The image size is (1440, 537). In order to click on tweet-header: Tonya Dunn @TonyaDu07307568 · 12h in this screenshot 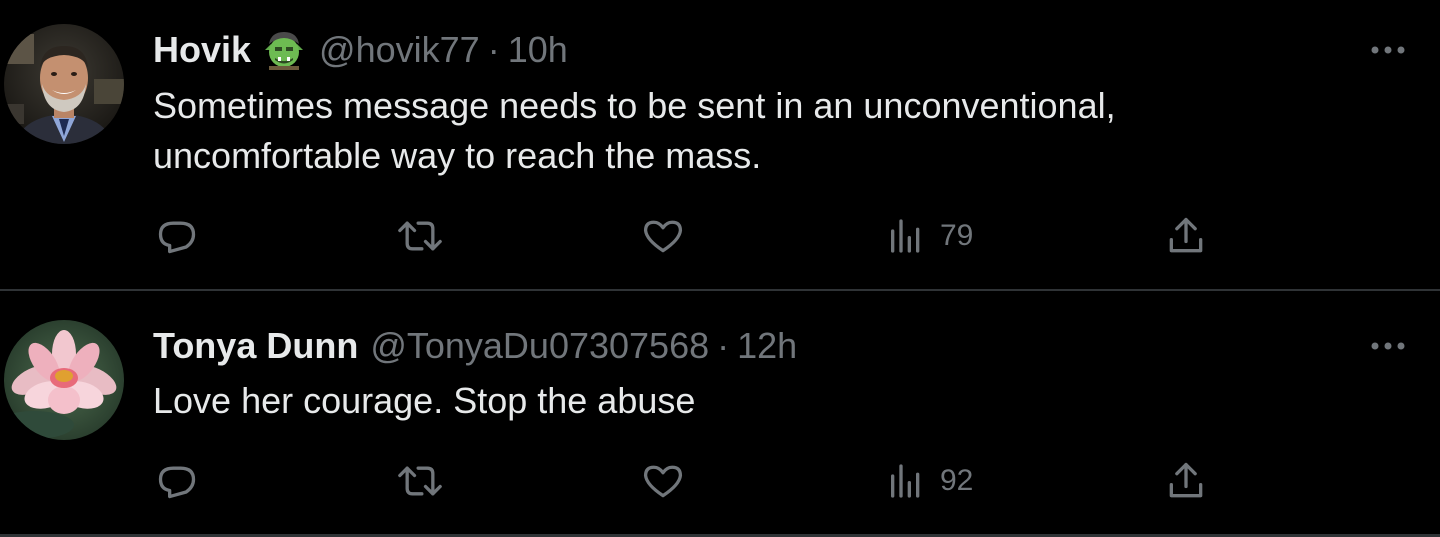, I will do `click(475, 346)`.